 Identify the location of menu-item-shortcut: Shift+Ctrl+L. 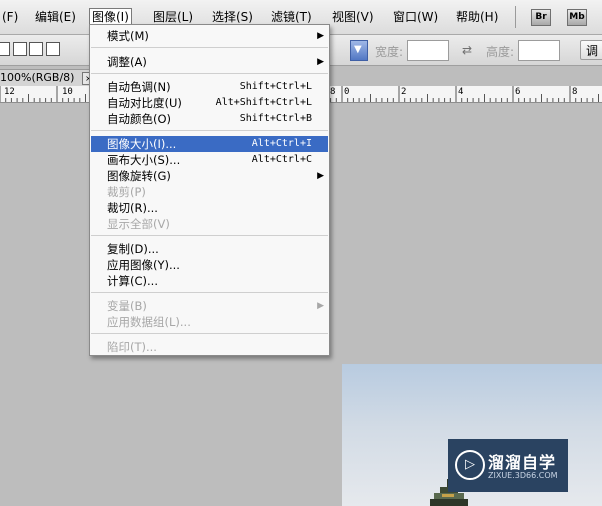
(275, 86).